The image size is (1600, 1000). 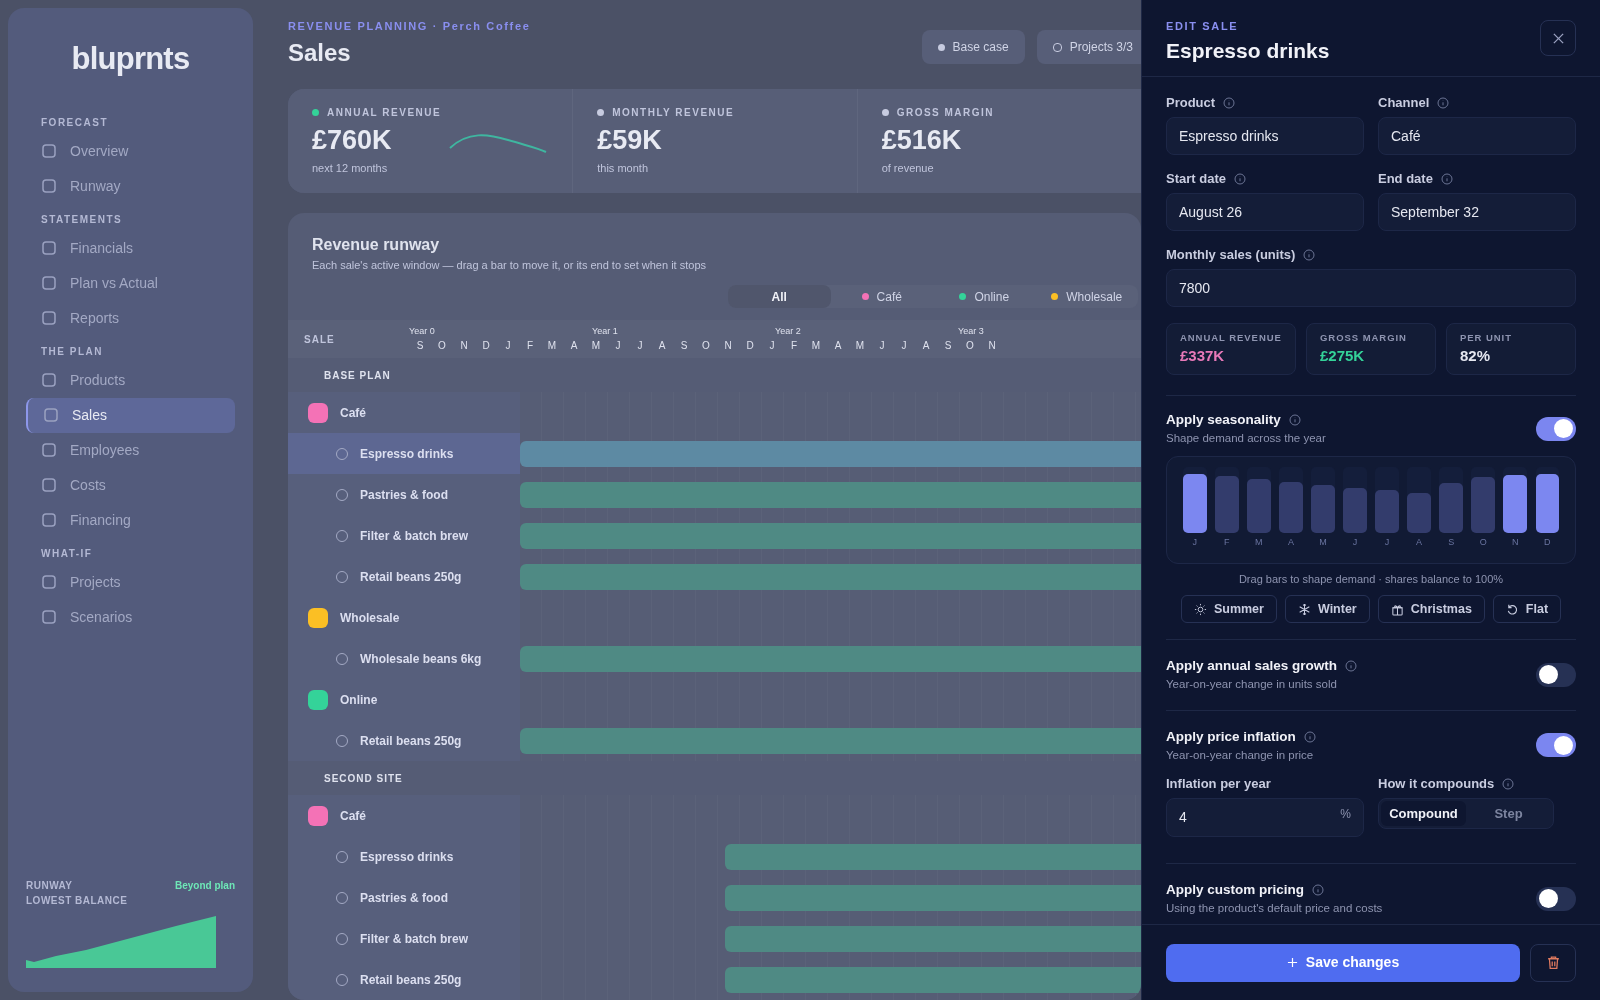 I want to click on toolbar-button: Projects 3/3, so click(x=1088, y=47).